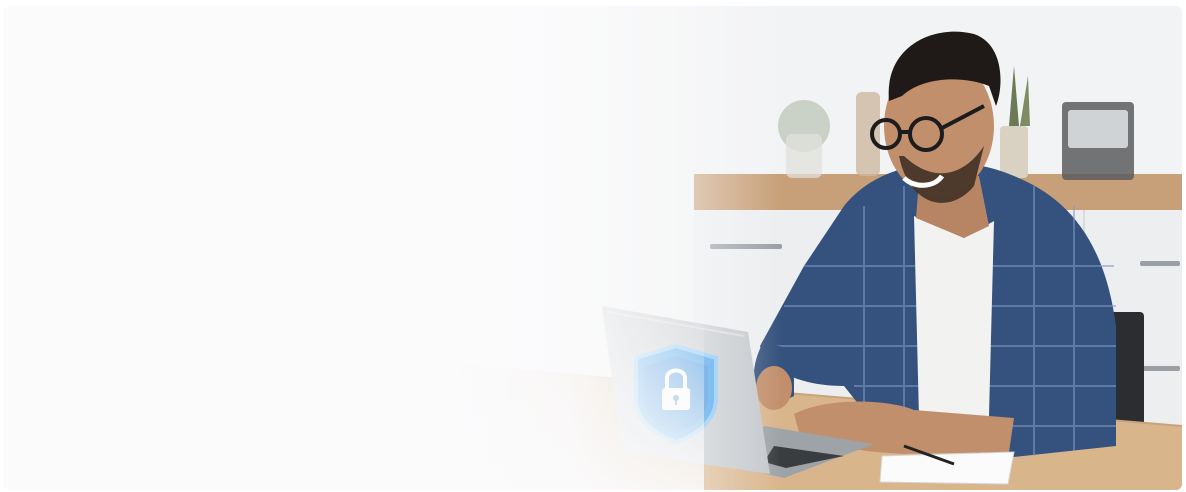 The width and height of the screenshot is (1186, 492). I want to click on notebook, so click(947, 468).